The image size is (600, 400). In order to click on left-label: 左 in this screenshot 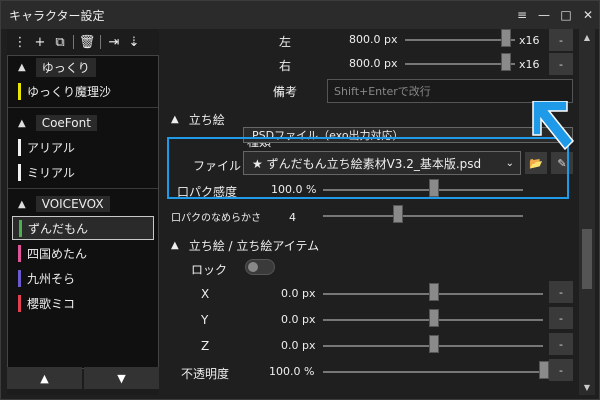, I will do `click(285, 42)`.